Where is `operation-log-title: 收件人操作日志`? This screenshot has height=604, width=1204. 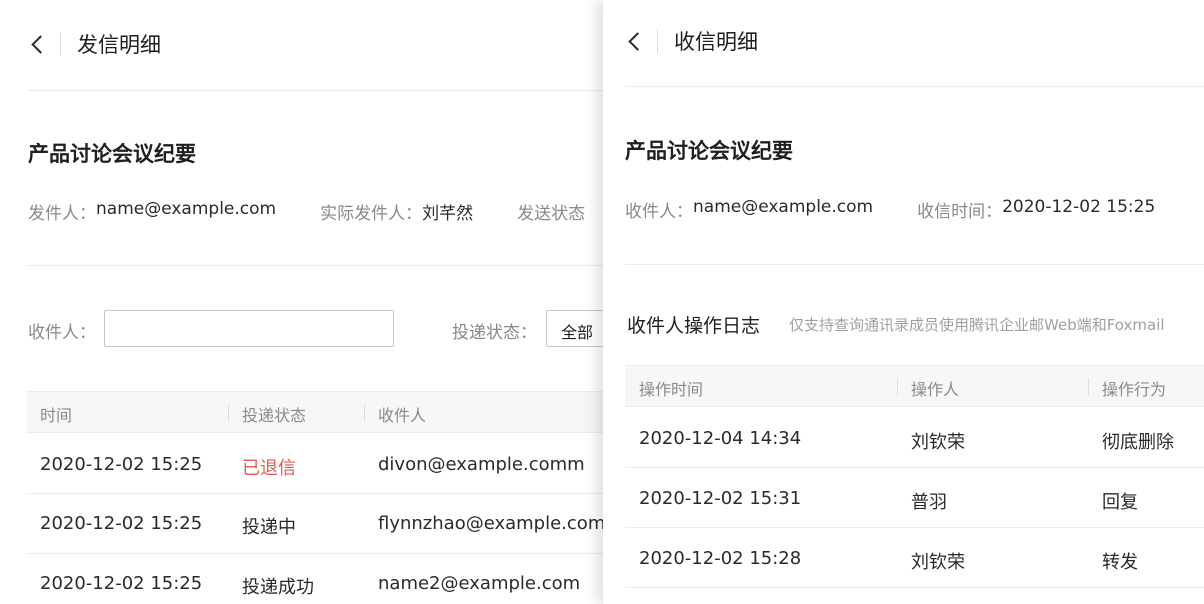 operation-log-title: 收件人操作日志 is located at coordinates (694, 326).